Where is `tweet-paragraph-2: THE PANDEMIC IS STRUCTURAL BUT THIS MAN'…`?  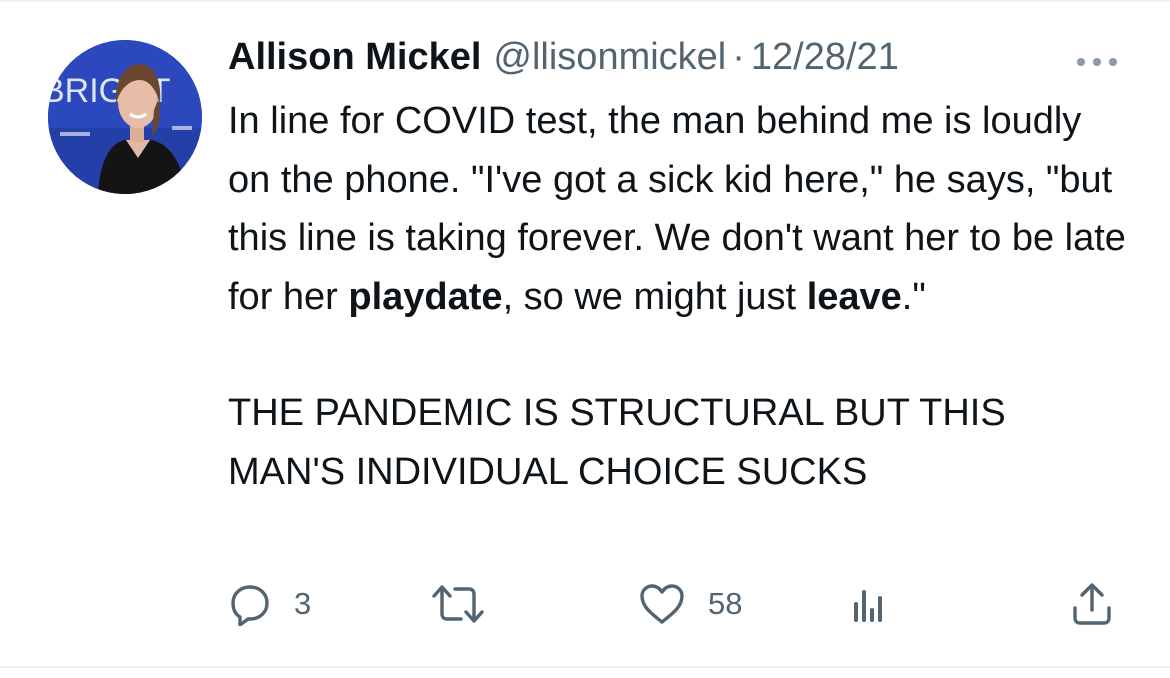 tweet-paragraph-2: THE PANDEMIC IS STRUCTURAL BUT THIS MAN'… is located at coordinates (617, 442).